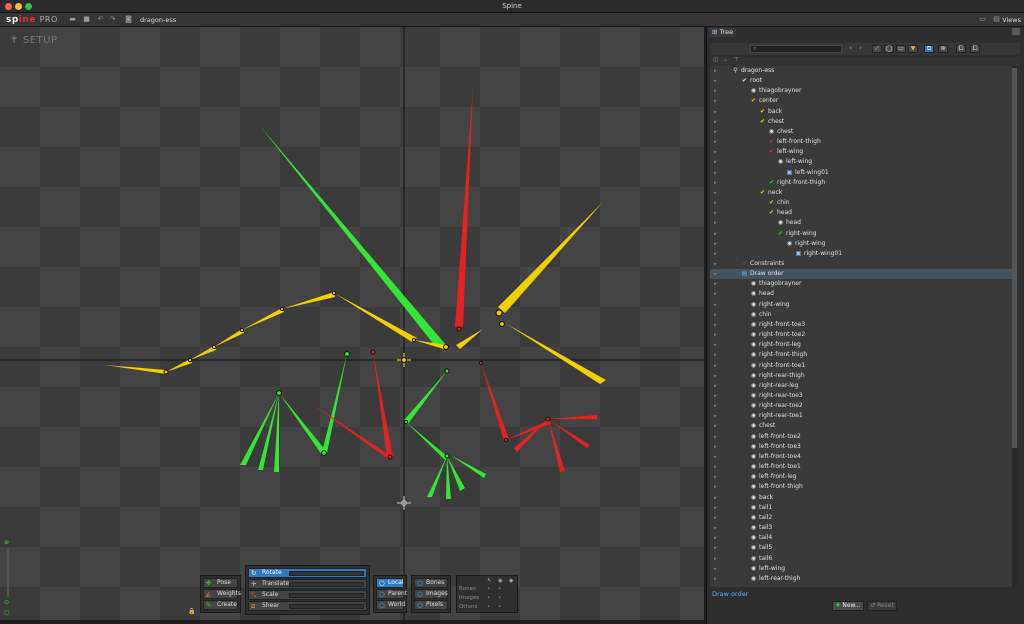  I want to click on tree-row: ▸ ◉ right-front-toe1, so click(861, 366).